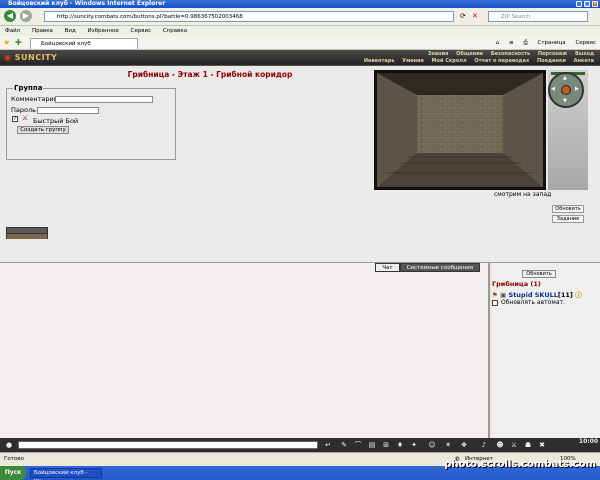 This screenshot has height=480, width=600. I want to click on settings-icon: ●, so click(9, 445).